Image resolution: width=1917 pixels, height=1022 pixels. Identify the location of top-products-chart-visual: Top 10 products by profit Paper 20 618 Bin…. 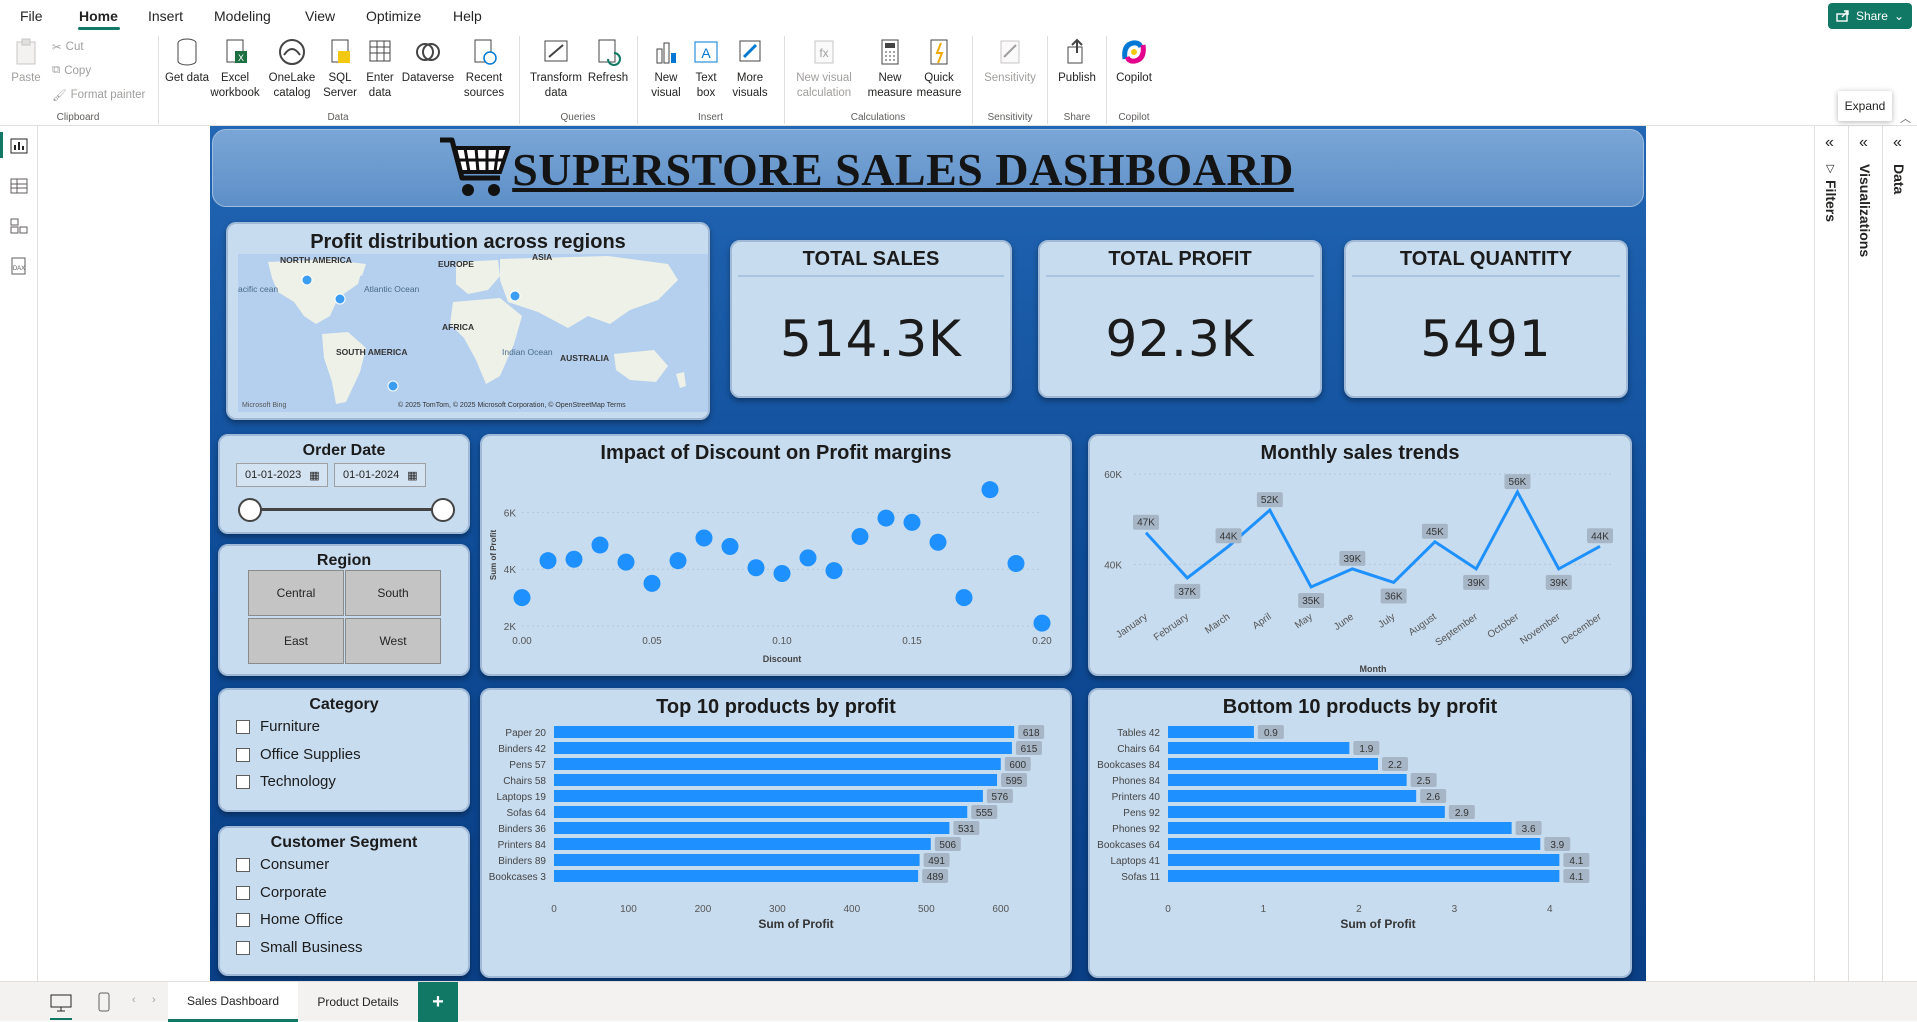
(776, 833).